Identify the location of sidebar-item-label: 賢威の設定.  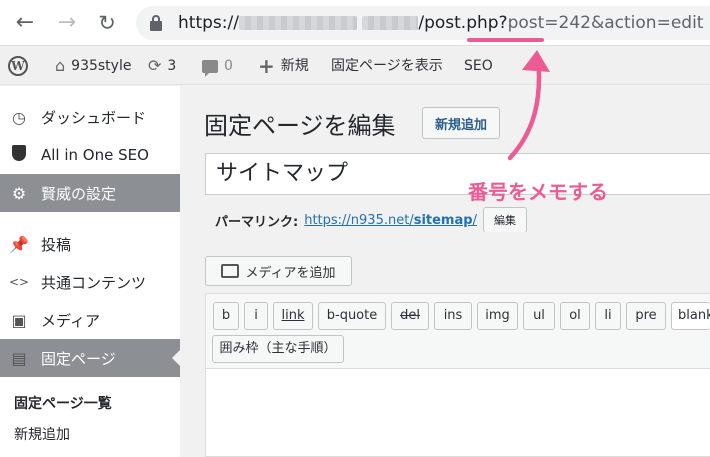
(79, 193).